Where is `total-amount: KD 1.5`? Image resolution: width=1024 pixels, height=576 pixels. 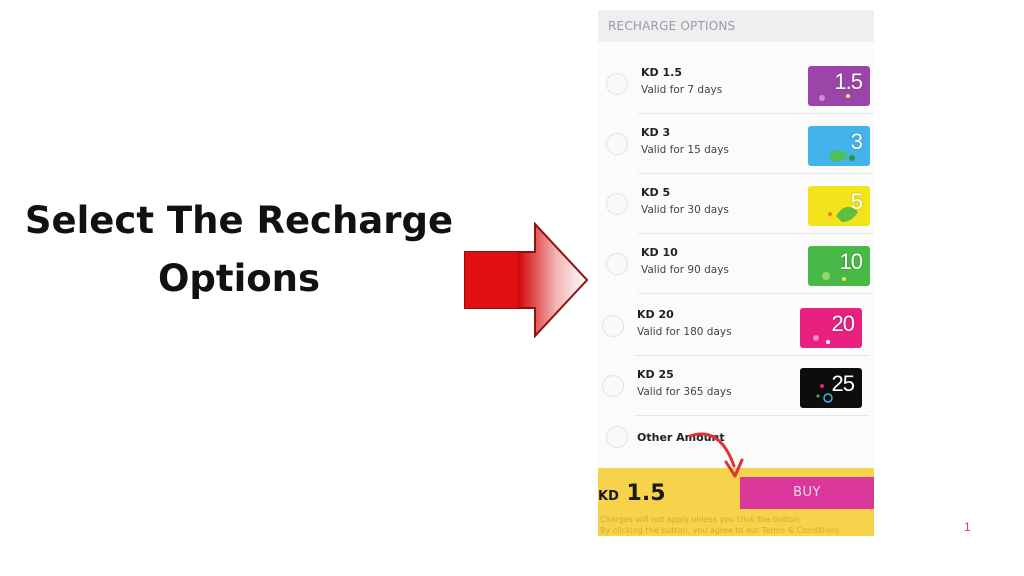 total-amount: KD 1.5 is located at coordinates (632, 493).